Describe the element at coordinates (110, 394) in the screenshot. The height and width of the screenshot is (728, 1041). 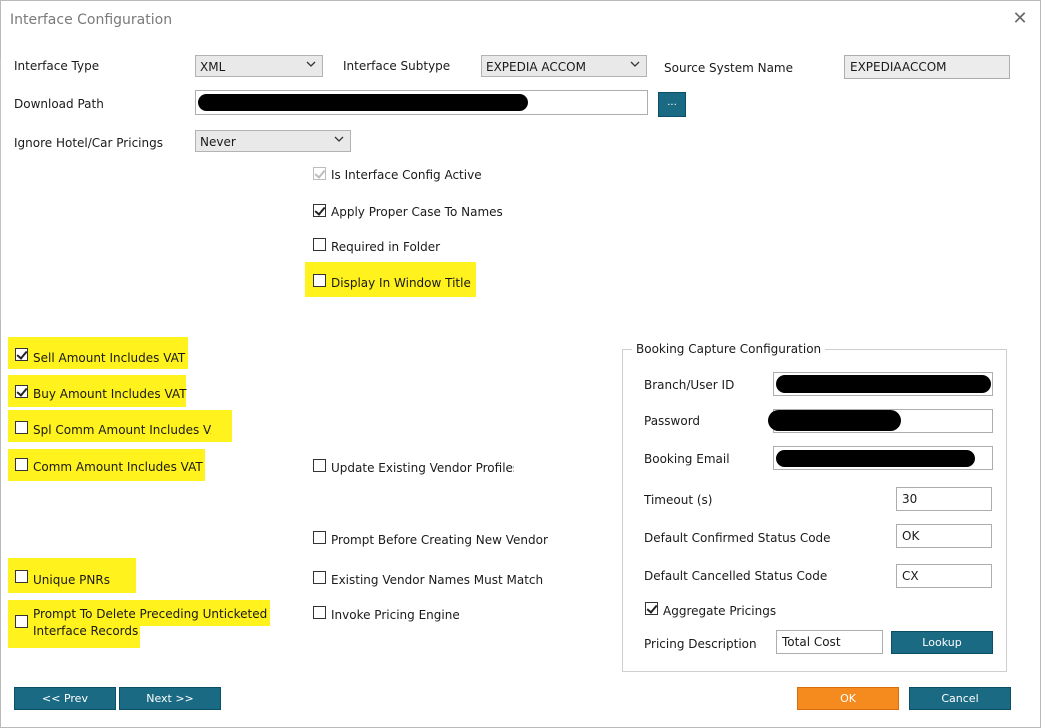
I see `buy-vat-label: Buy Amount Includes VAT` at that location.